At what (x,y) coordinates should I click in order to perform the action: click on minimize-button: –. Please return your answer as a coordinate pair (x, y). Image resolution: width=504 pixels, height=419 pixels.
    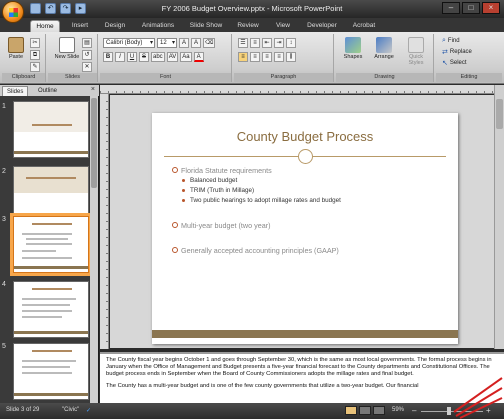
    Looking at the image, I should click on (451, 8).